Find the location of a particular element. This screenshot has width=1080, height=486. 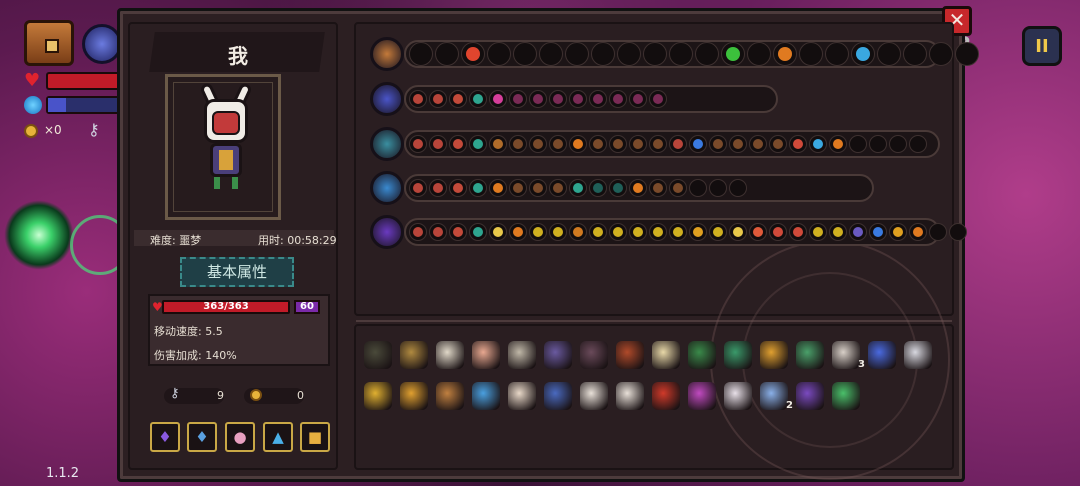

pickaxe-icon is located at coordinates (450, 396).